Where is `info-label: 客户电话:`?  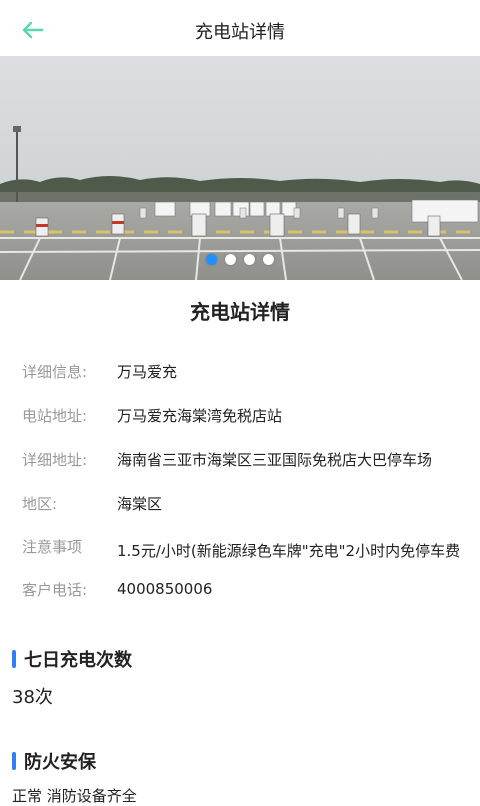 info-label: 客户电话: is located at coordinates (55, 590).